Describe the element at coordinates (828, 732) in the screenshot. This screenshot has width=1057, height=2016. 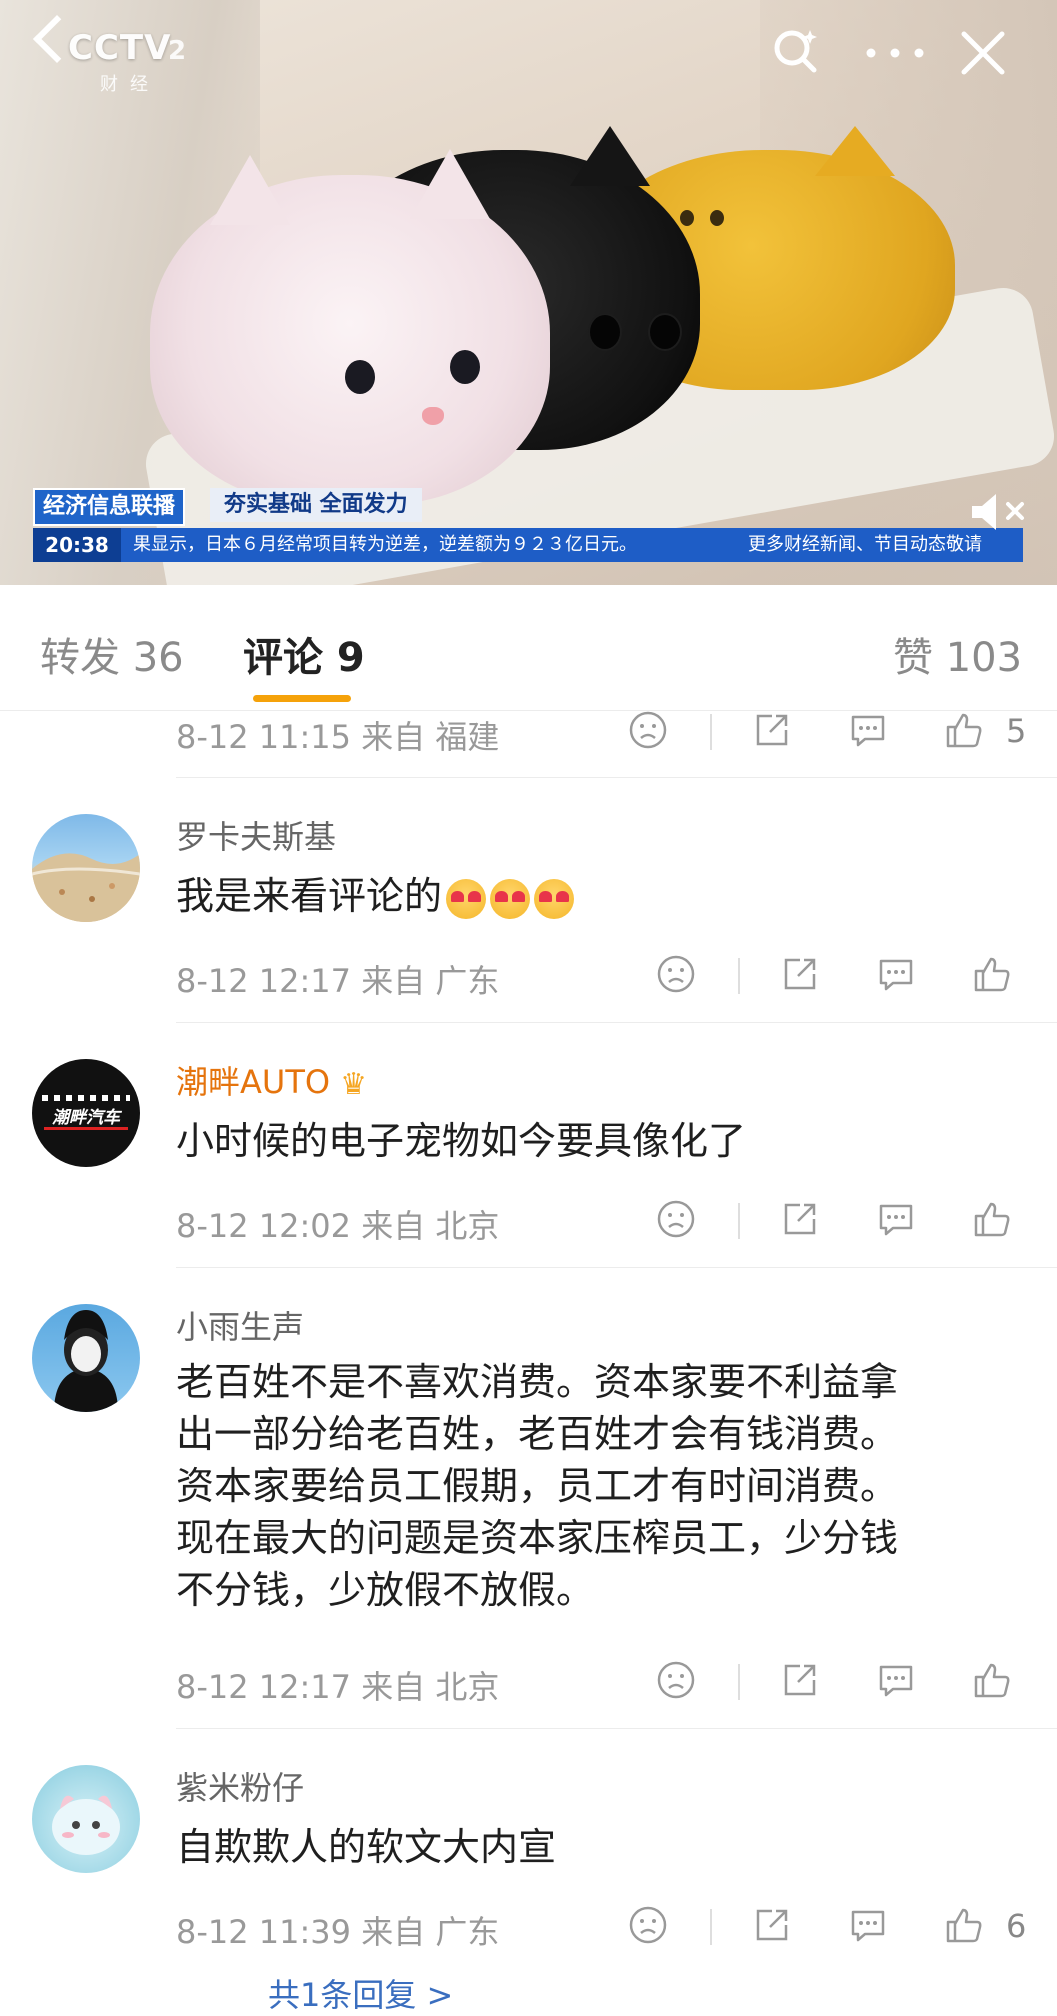
I see `comment-actions: 5` at that location.